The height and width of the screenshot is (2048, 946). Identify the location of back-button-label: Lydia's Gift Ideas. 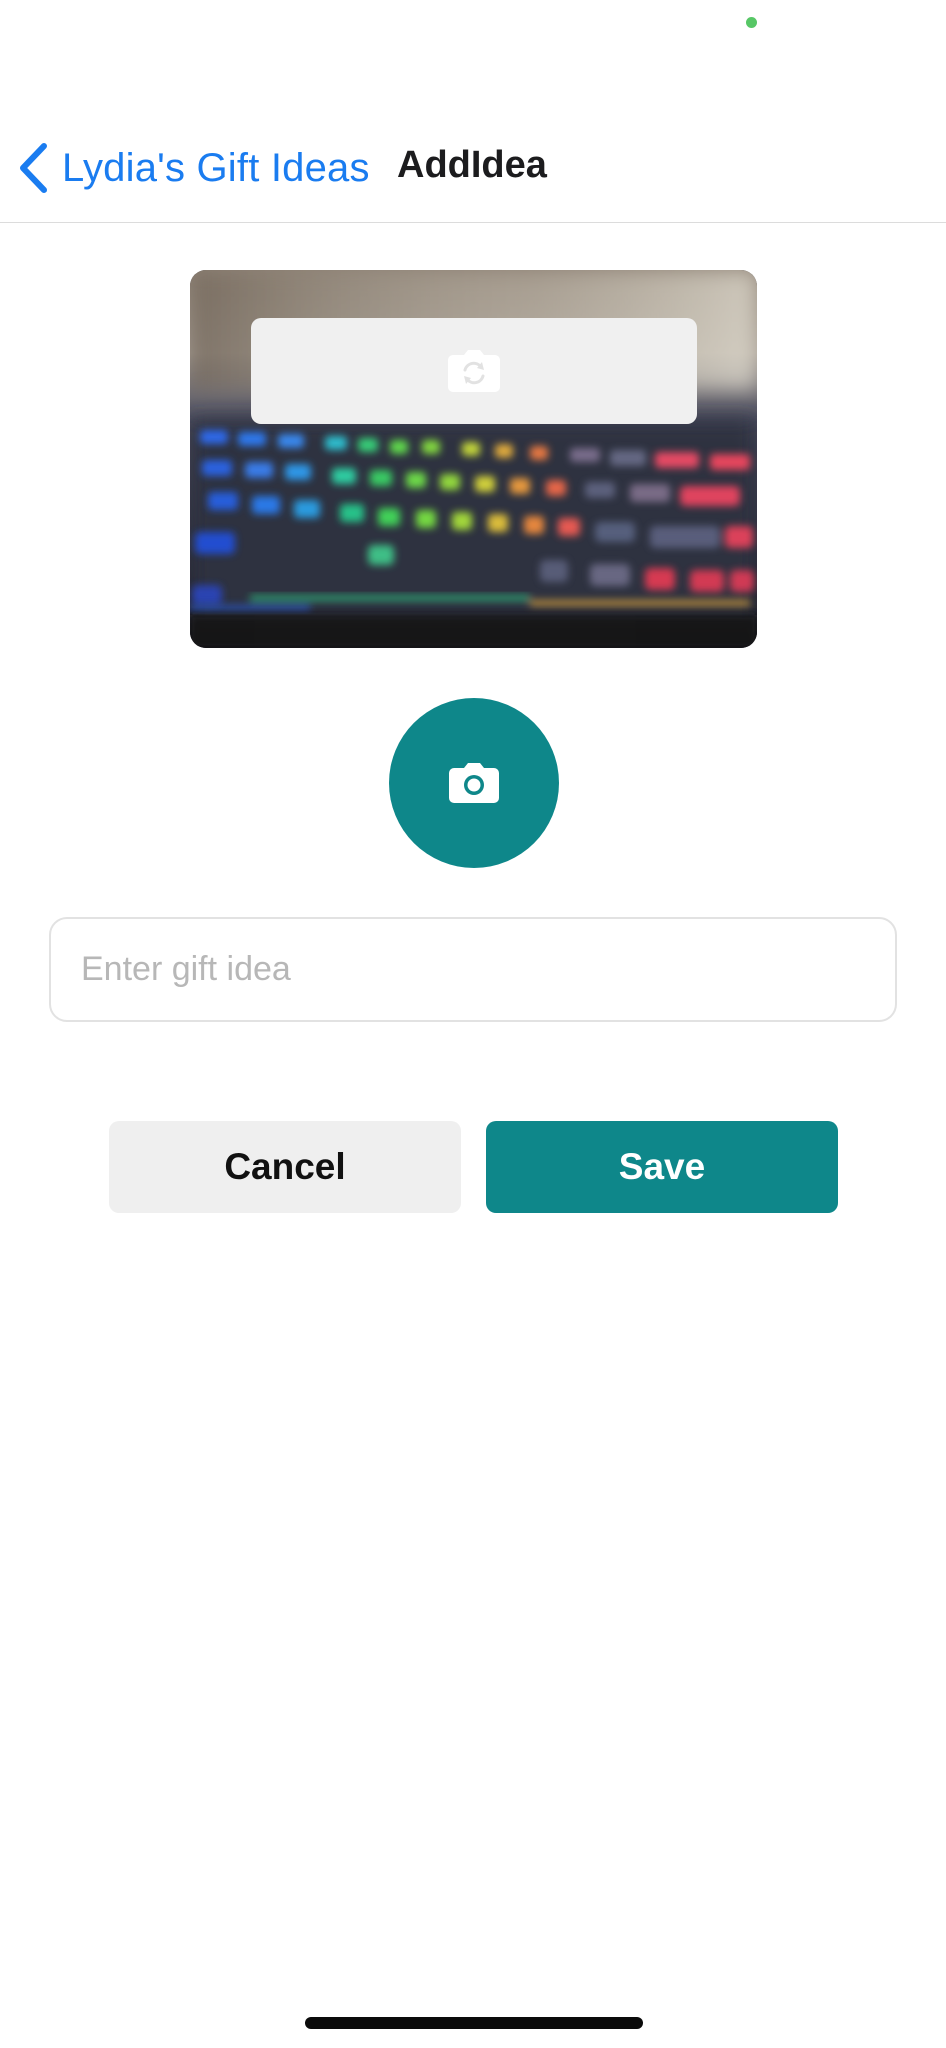
(216, 167).